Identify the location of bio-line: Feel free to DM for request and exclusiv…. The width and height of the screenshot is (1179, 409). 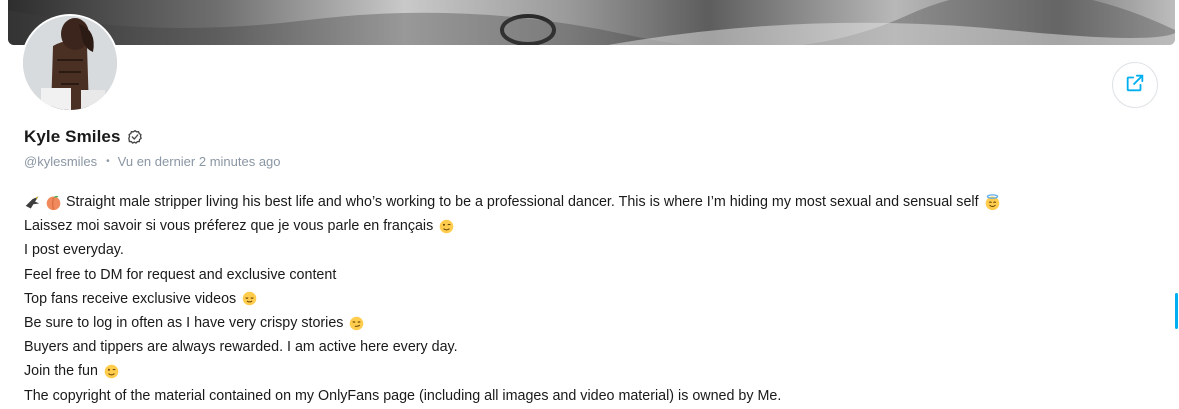
(512, 275).